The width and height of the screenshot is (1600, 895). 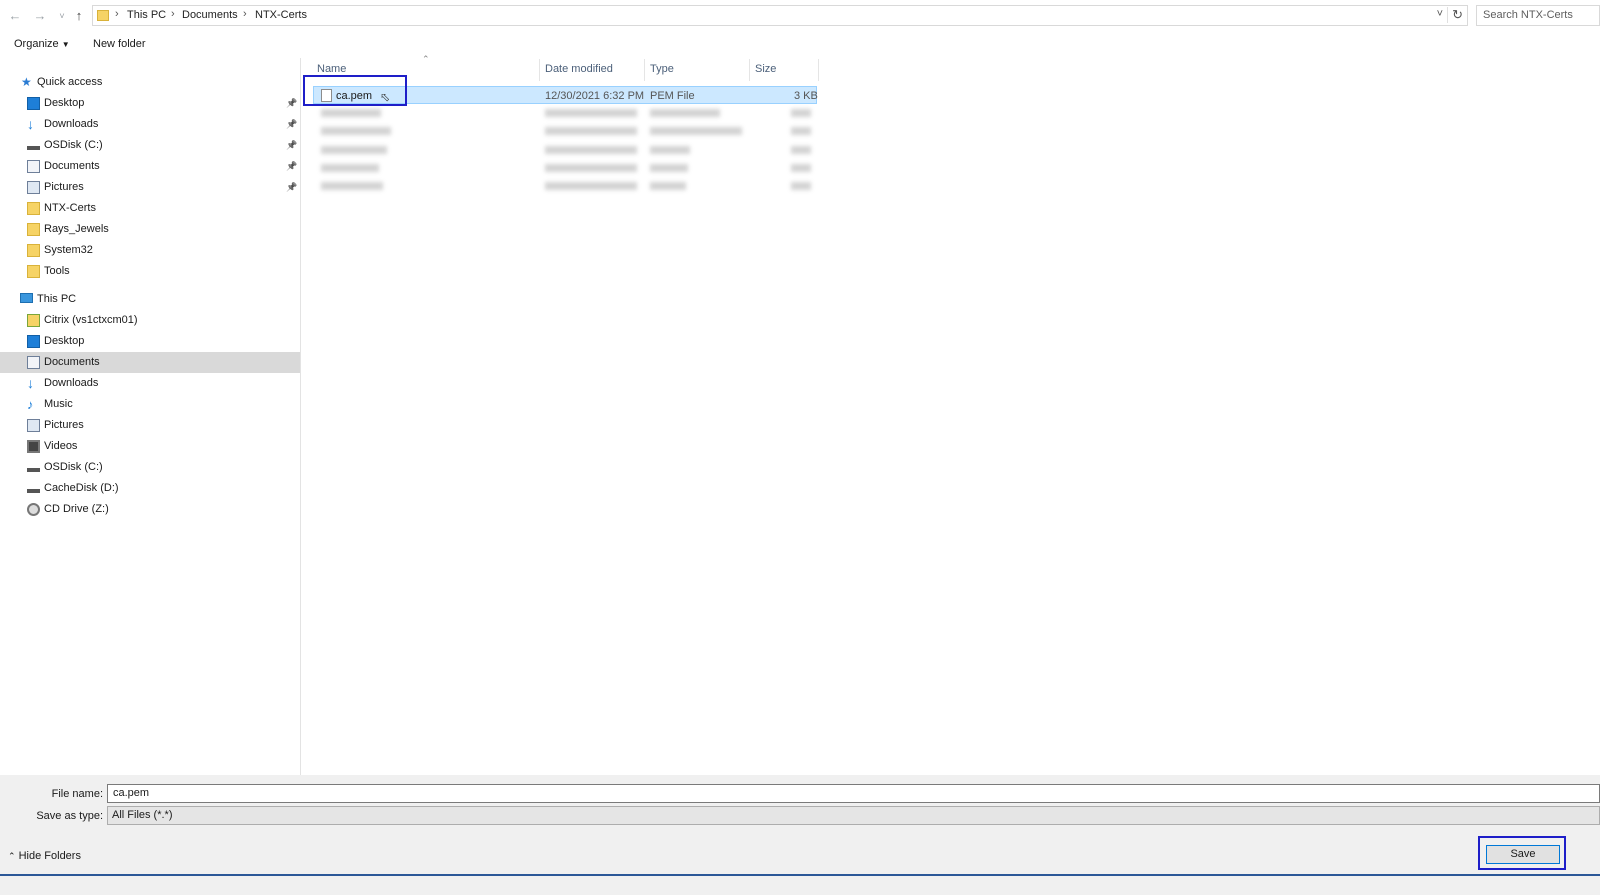 What do you see at coordinates (33, 509) in the screenshot?
I see `cd-drive-icon` at bounding box center [33, 509].